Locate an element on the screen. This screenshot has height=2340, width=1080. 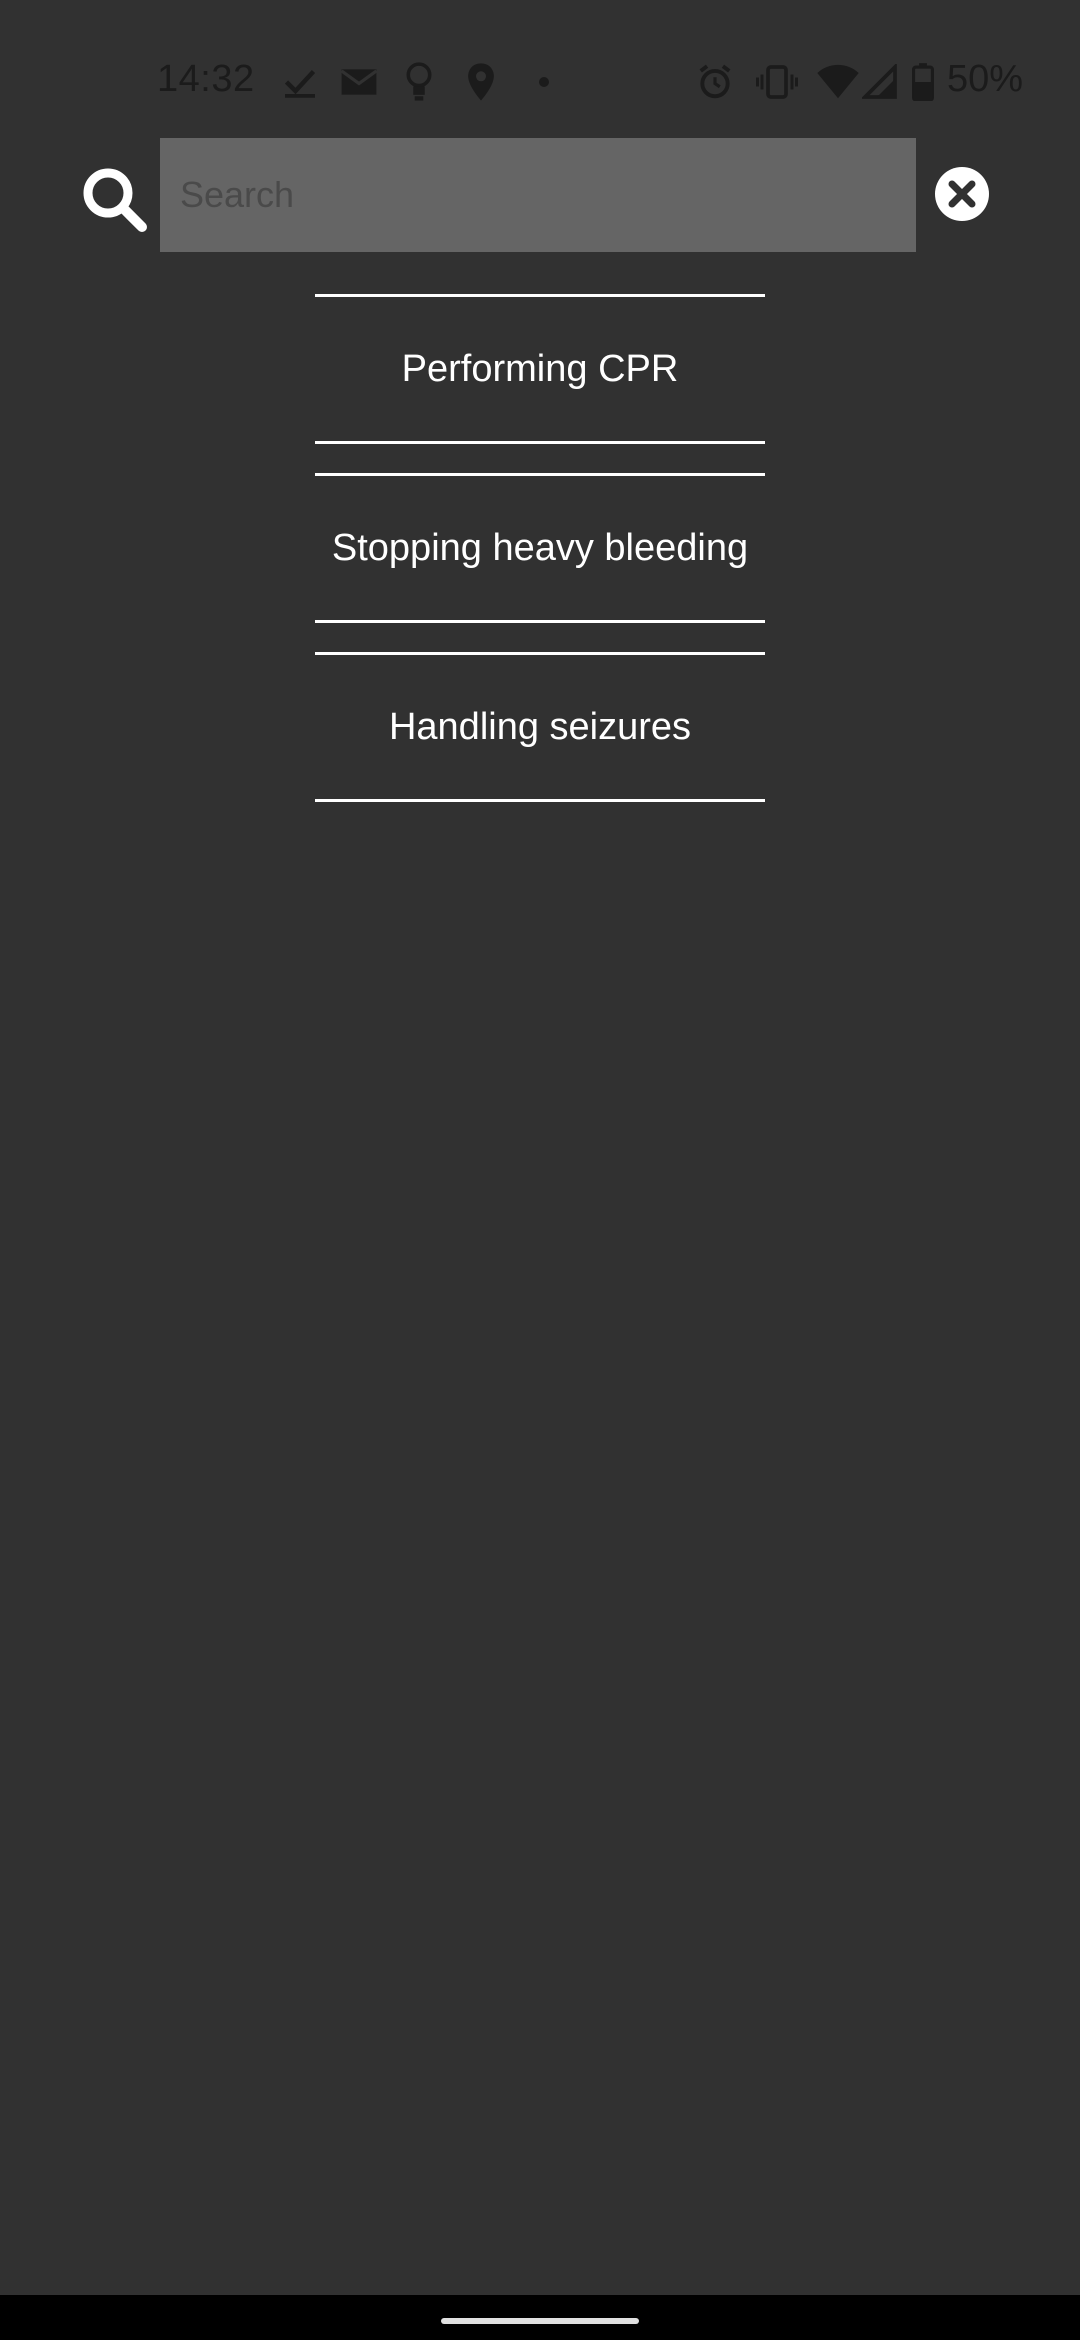
check-icon is located at coordinates (300, 82).